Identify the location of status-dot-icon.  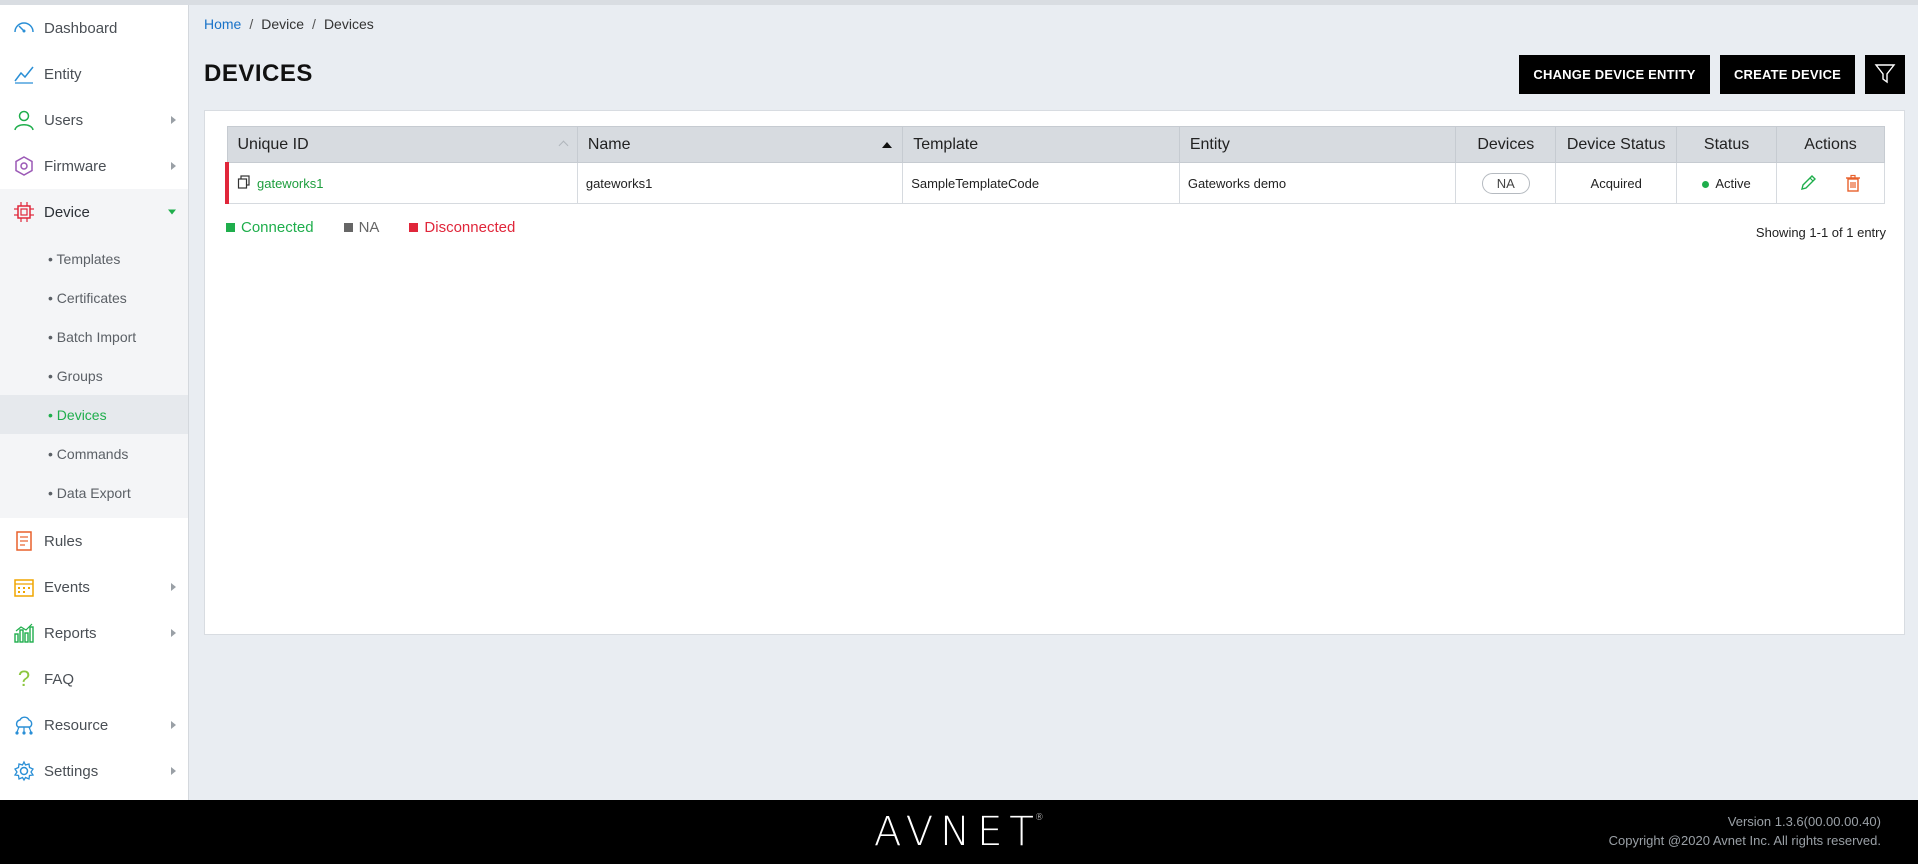
(1706, 184).